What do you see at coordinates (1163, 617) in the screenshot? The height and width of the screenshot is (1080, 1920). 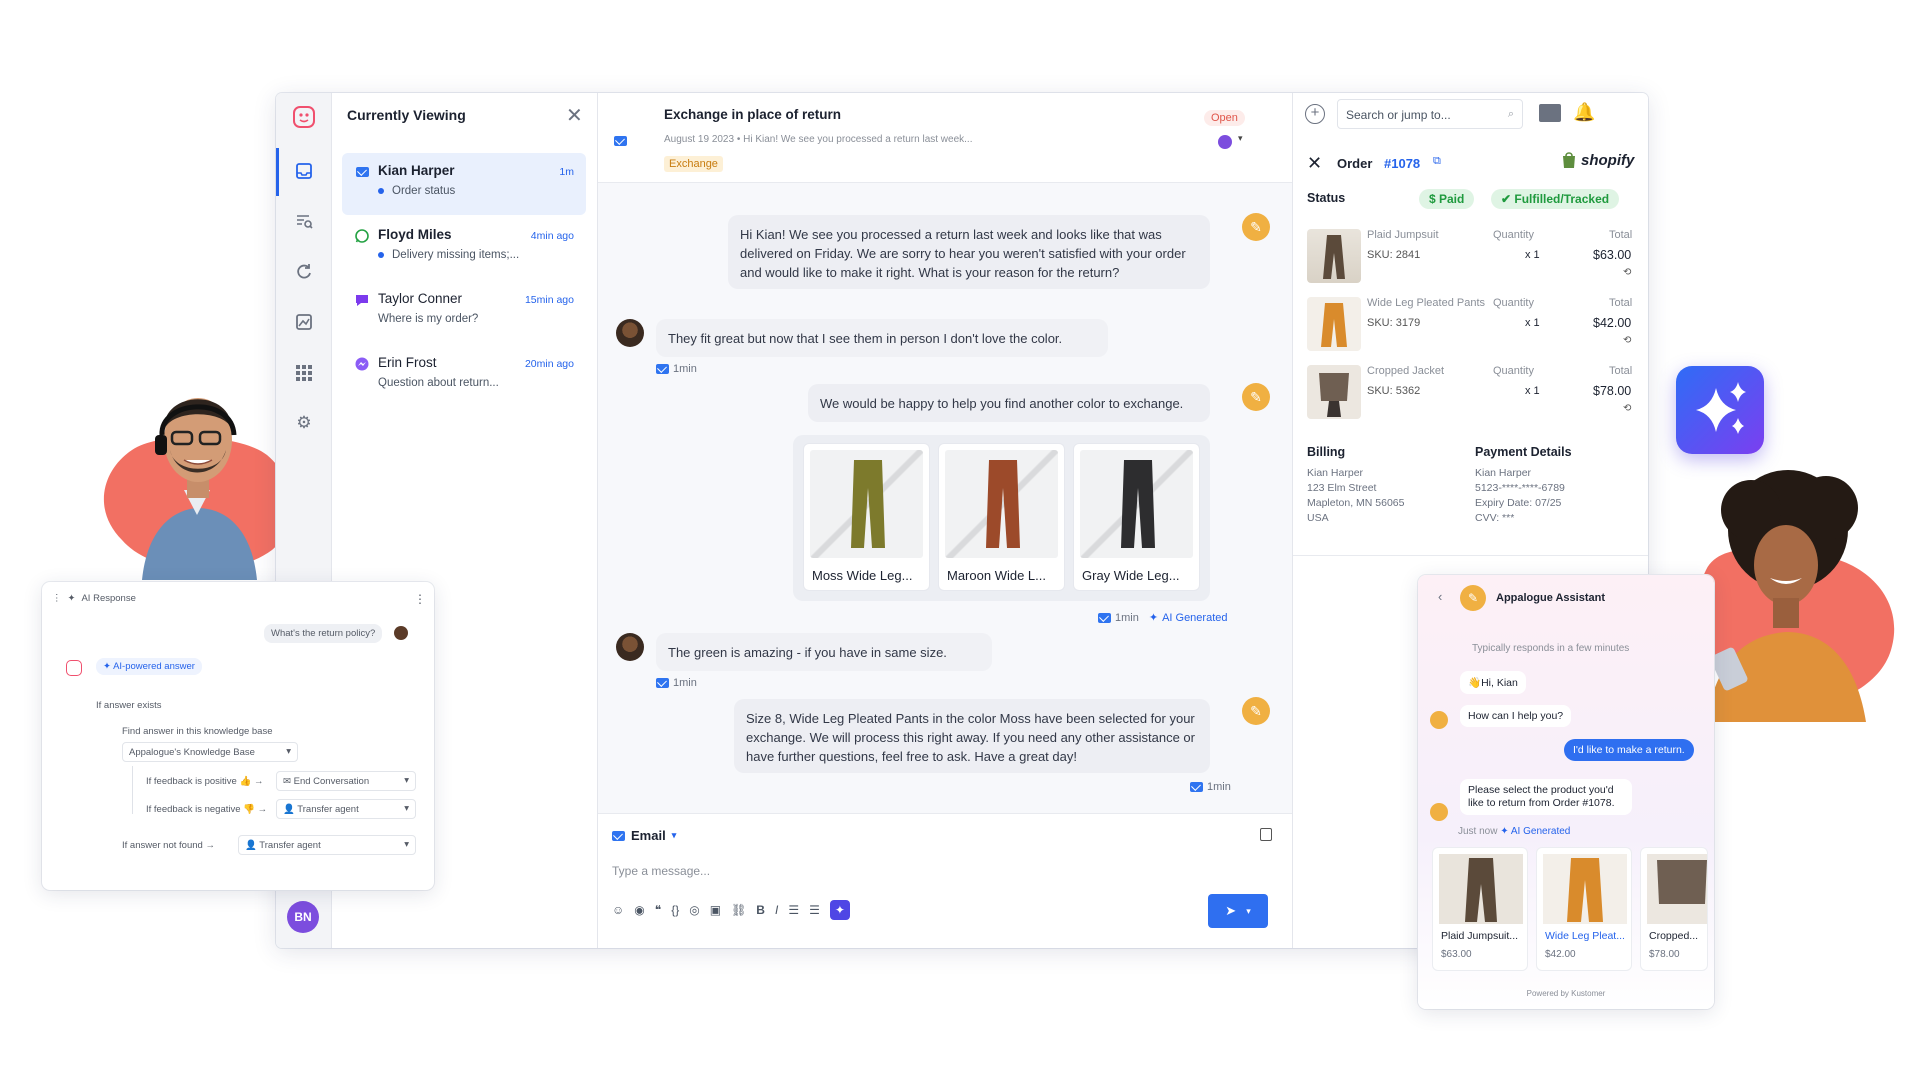 I see `message-meta: 1min ✦ AI Generated` at bounding box center [1163, 617].